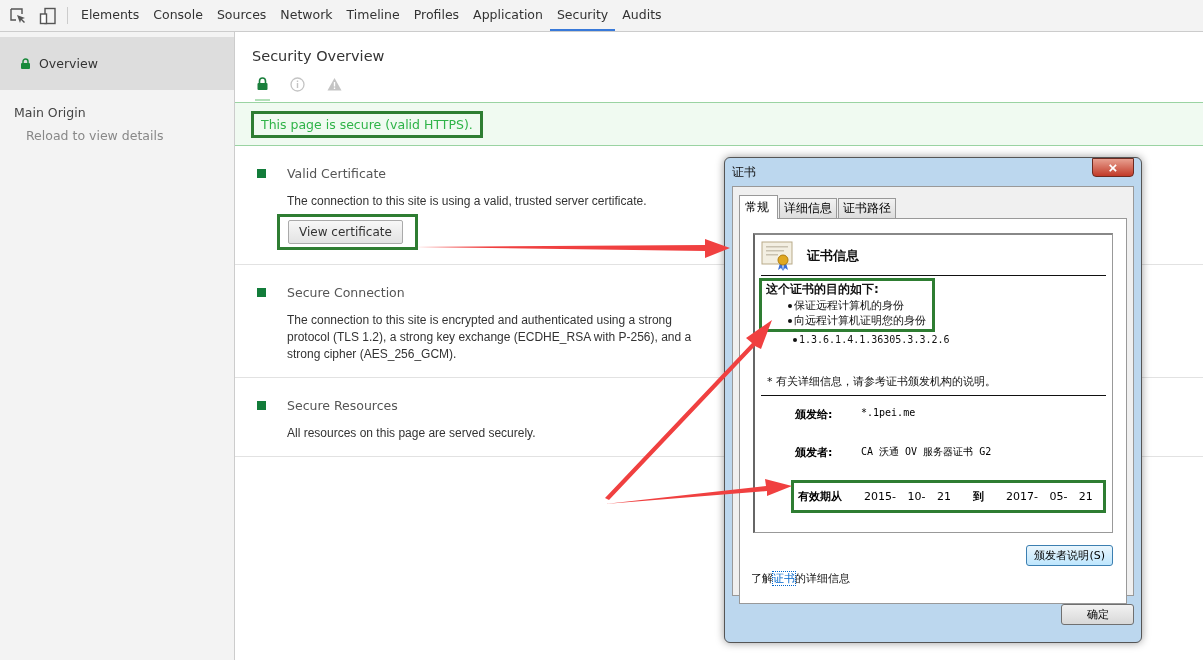  Describe the element at coordinates (874, 340) in the screenshot. I see `purpose-item: 1.3.6.1.4.1.36305.3.3.2.6` at that location.